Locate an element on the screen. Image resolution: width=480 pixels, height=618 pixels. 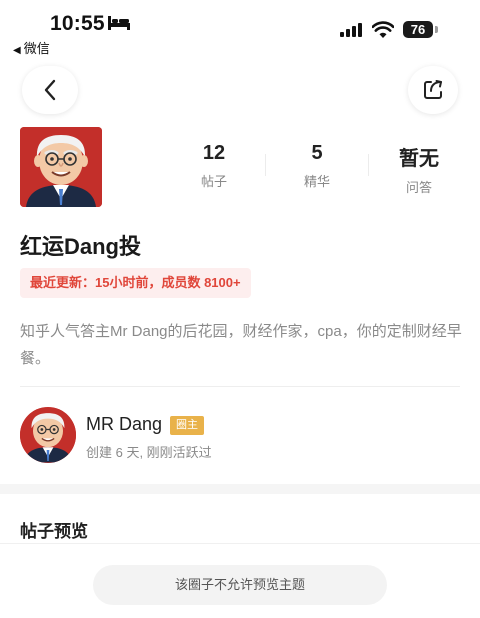
owner-activity: 创建 6 天, 刚刚活跃过 is located at coordinates (149, 452).